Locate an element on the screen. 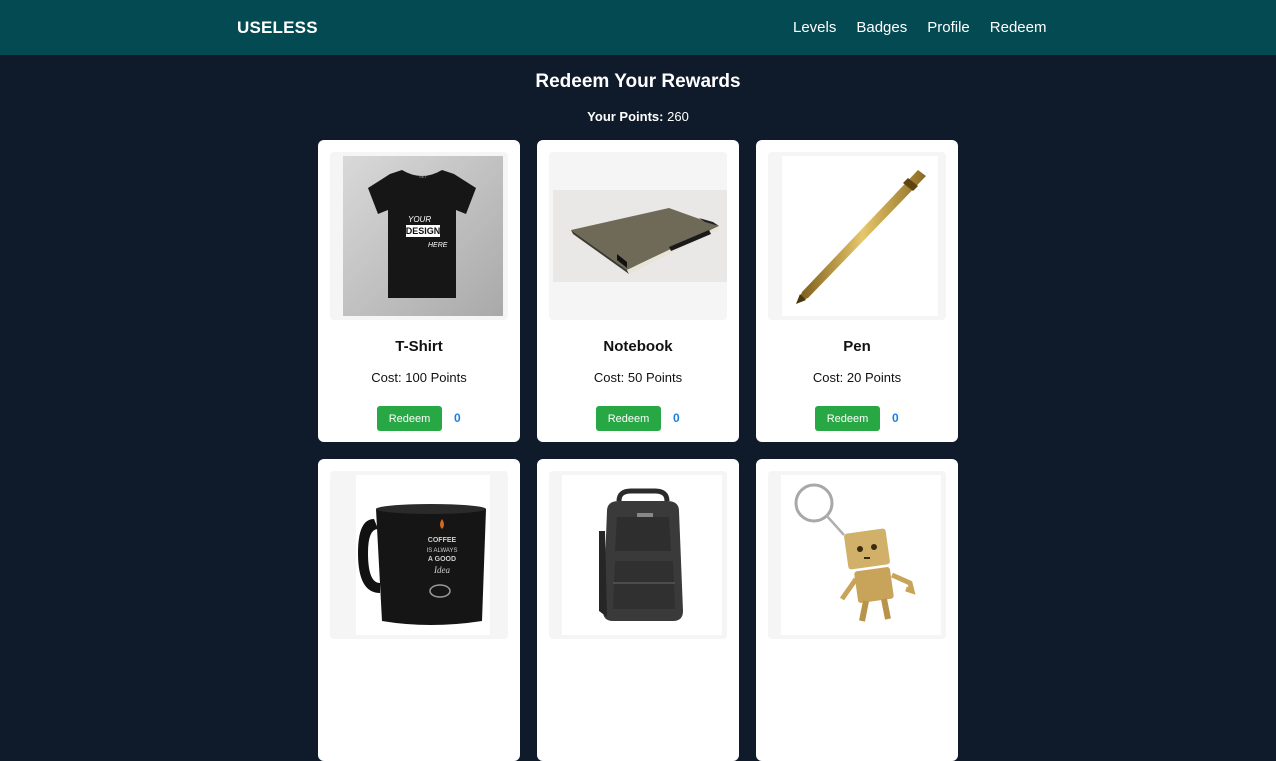 This screenshot has height=761, width=1276. svg-text: HERE is located at coordinates (438, 245).